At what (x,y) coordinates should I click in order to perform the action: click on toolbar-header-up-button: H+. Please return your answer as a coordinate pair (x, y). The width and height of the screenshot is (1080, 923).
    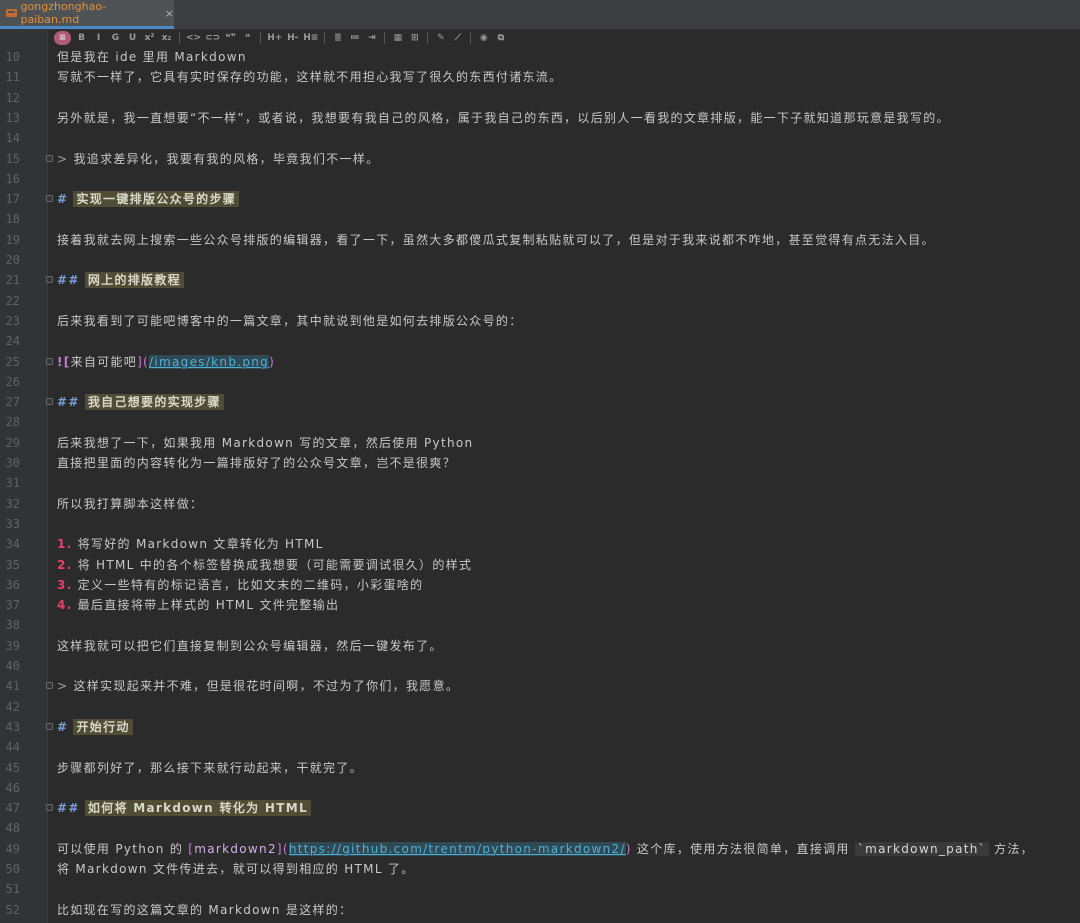
    Looking at the image, I should click on (274, 38).